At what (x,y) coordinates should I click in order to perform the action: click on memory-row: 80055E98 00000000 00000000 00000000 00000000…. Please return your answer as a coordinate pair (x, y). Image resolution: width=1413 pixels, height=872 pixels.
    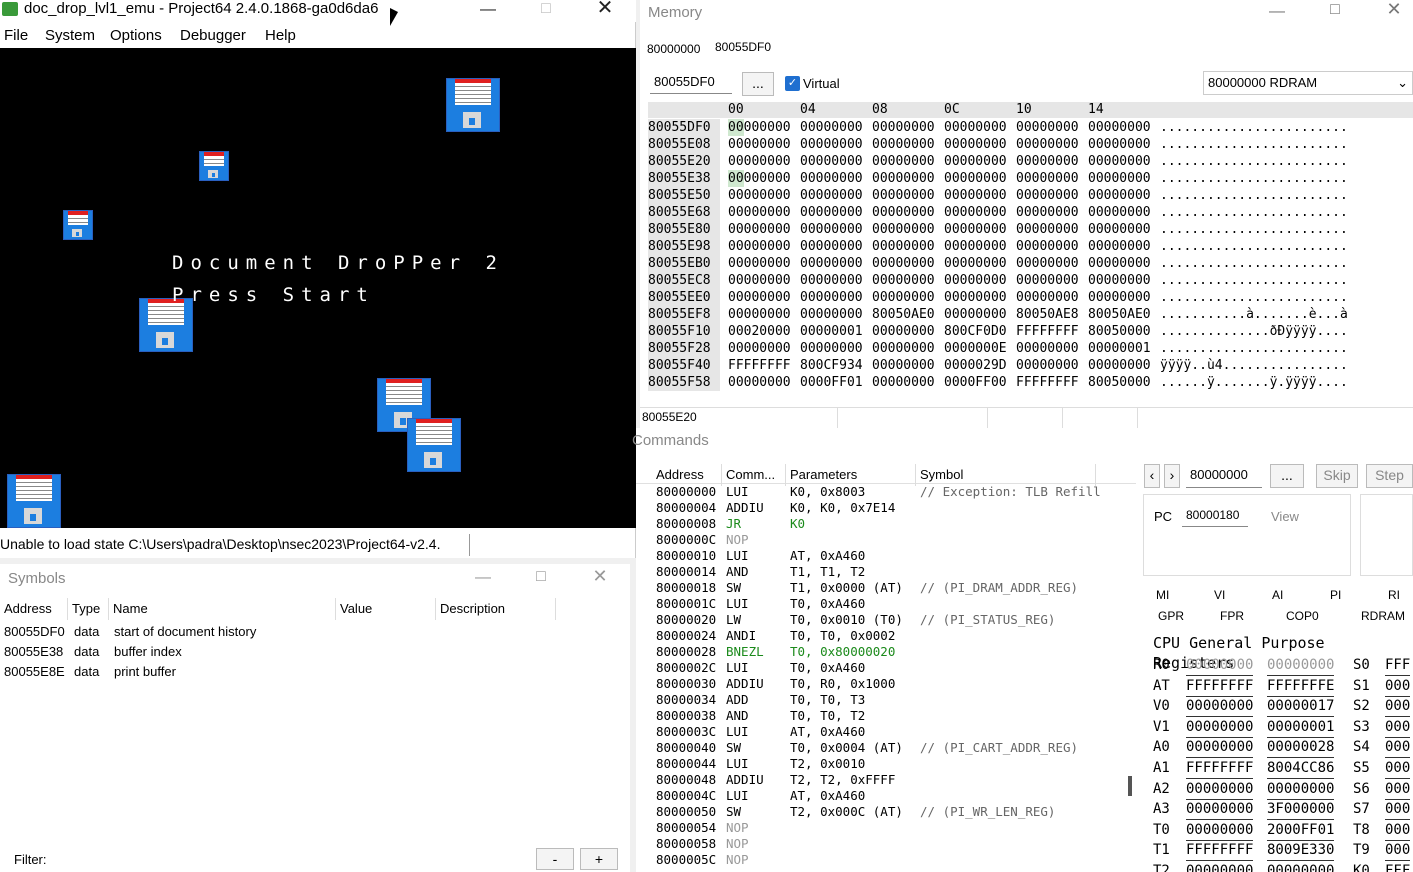
    Looking at the image, I should click on (1030, 246).